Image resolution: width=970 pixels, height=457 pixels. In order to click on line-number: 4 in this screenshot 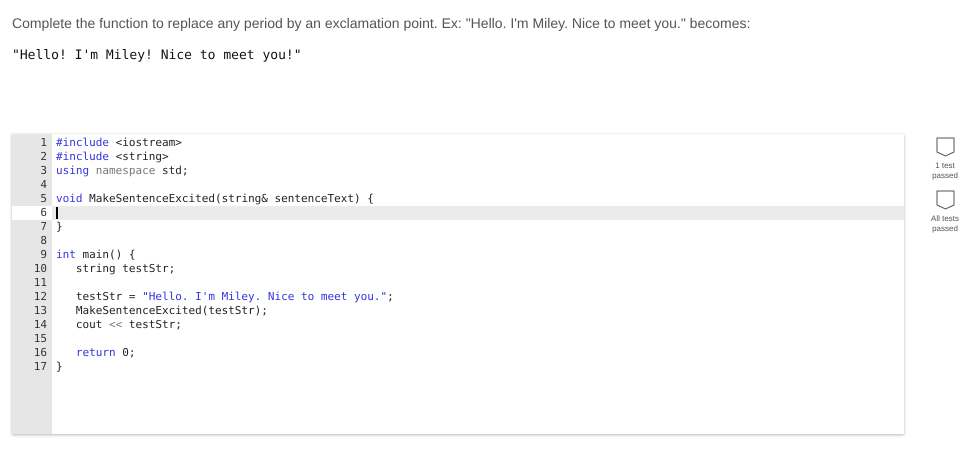, I will do `click(43, 185)`.